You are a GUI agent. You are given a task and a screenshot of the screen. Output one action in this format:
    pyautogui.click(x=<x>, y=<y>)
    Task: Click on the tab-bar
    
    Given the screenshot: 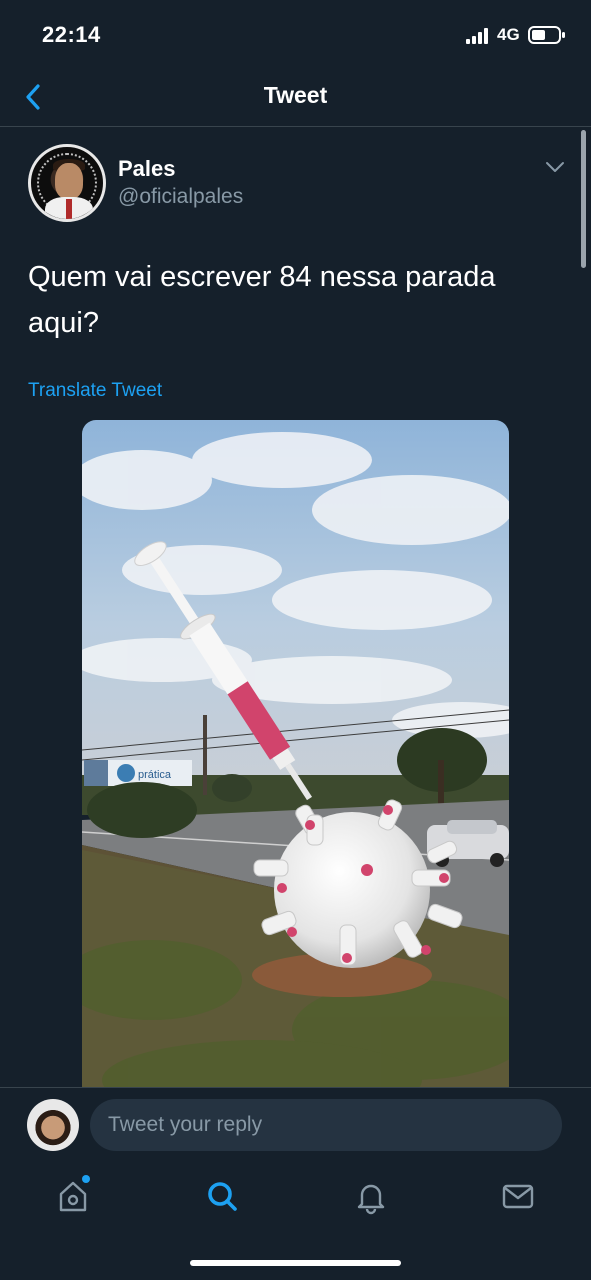 What is the action you would take?
    pyautogui.click(x=295, y=1221)
    